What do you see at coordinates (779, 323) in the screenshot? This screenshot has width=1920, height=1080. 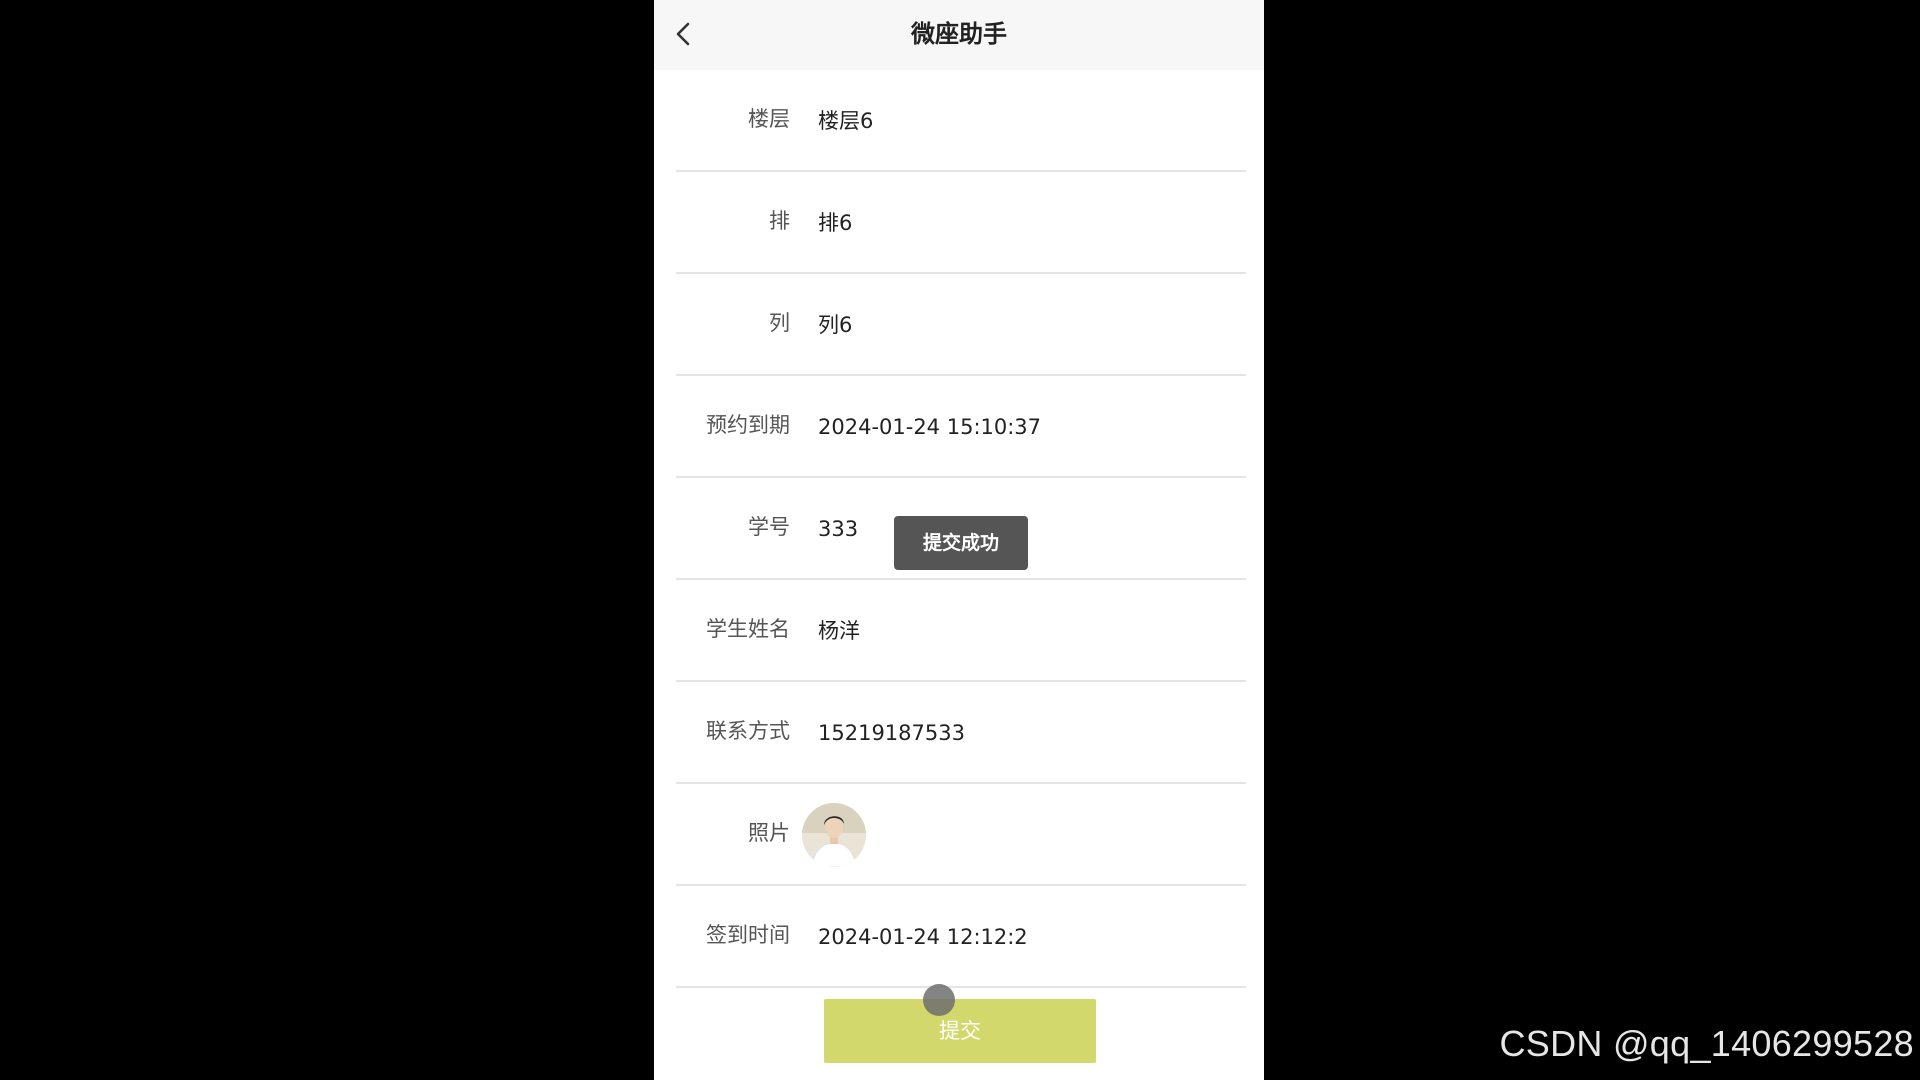 I see `field-label: 列` at bounding box center [779, 323].